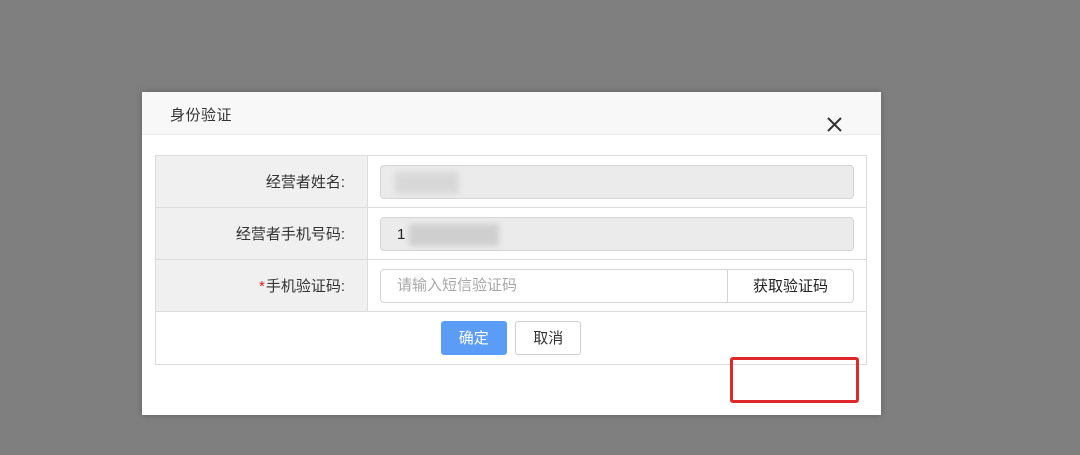 This screenshot has width=1080, height=455. I want to click on operator-name-cell, so click(617, 181).